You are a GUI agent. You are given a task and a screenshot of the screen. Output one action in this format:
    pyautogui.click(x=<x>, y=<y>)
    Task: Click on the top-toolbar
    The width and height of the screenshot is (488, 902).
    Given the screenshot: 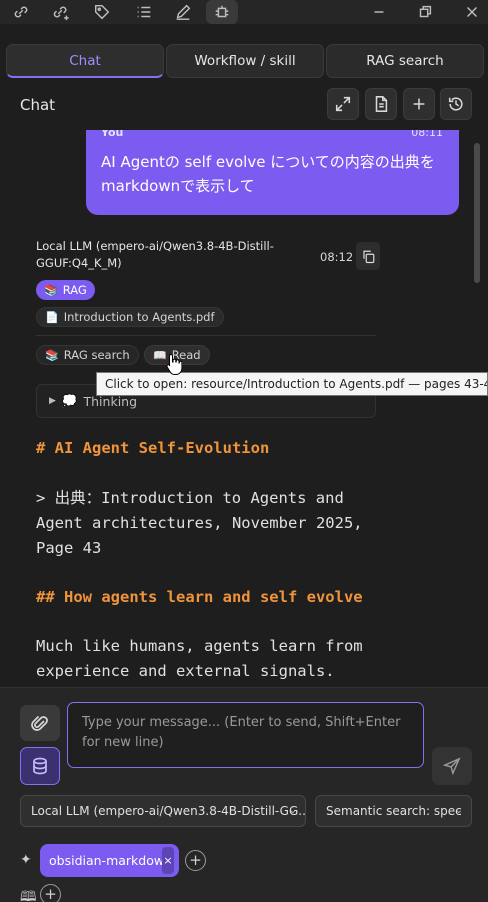 What is the action you would take?
    pyautogui.click(x=244, y=12)
    